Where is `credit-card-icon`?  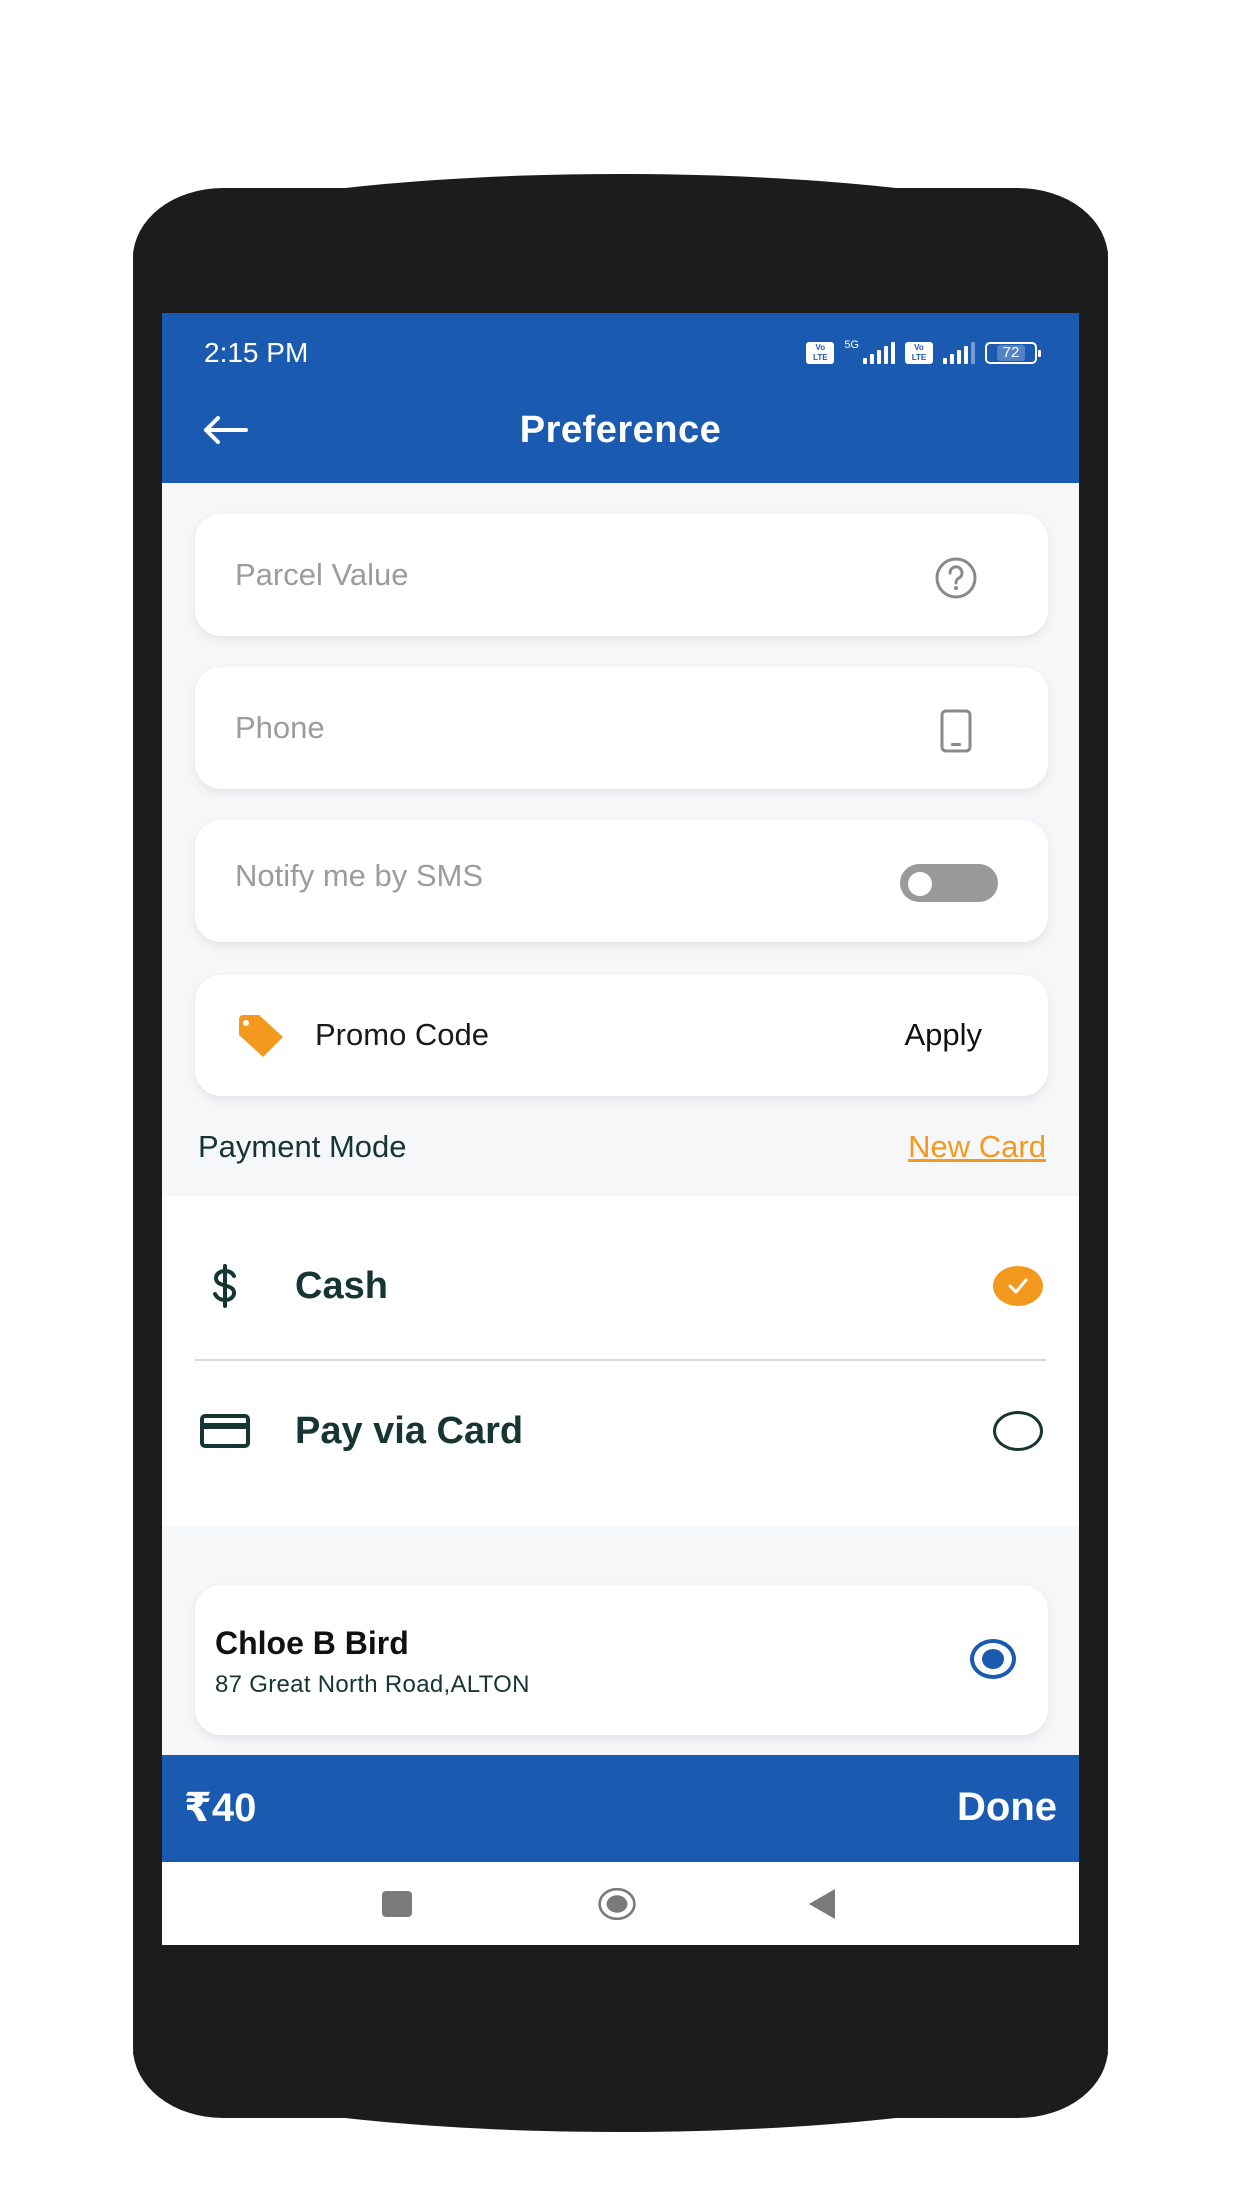
credit-card-icon is located at coordinates (225, 1431).